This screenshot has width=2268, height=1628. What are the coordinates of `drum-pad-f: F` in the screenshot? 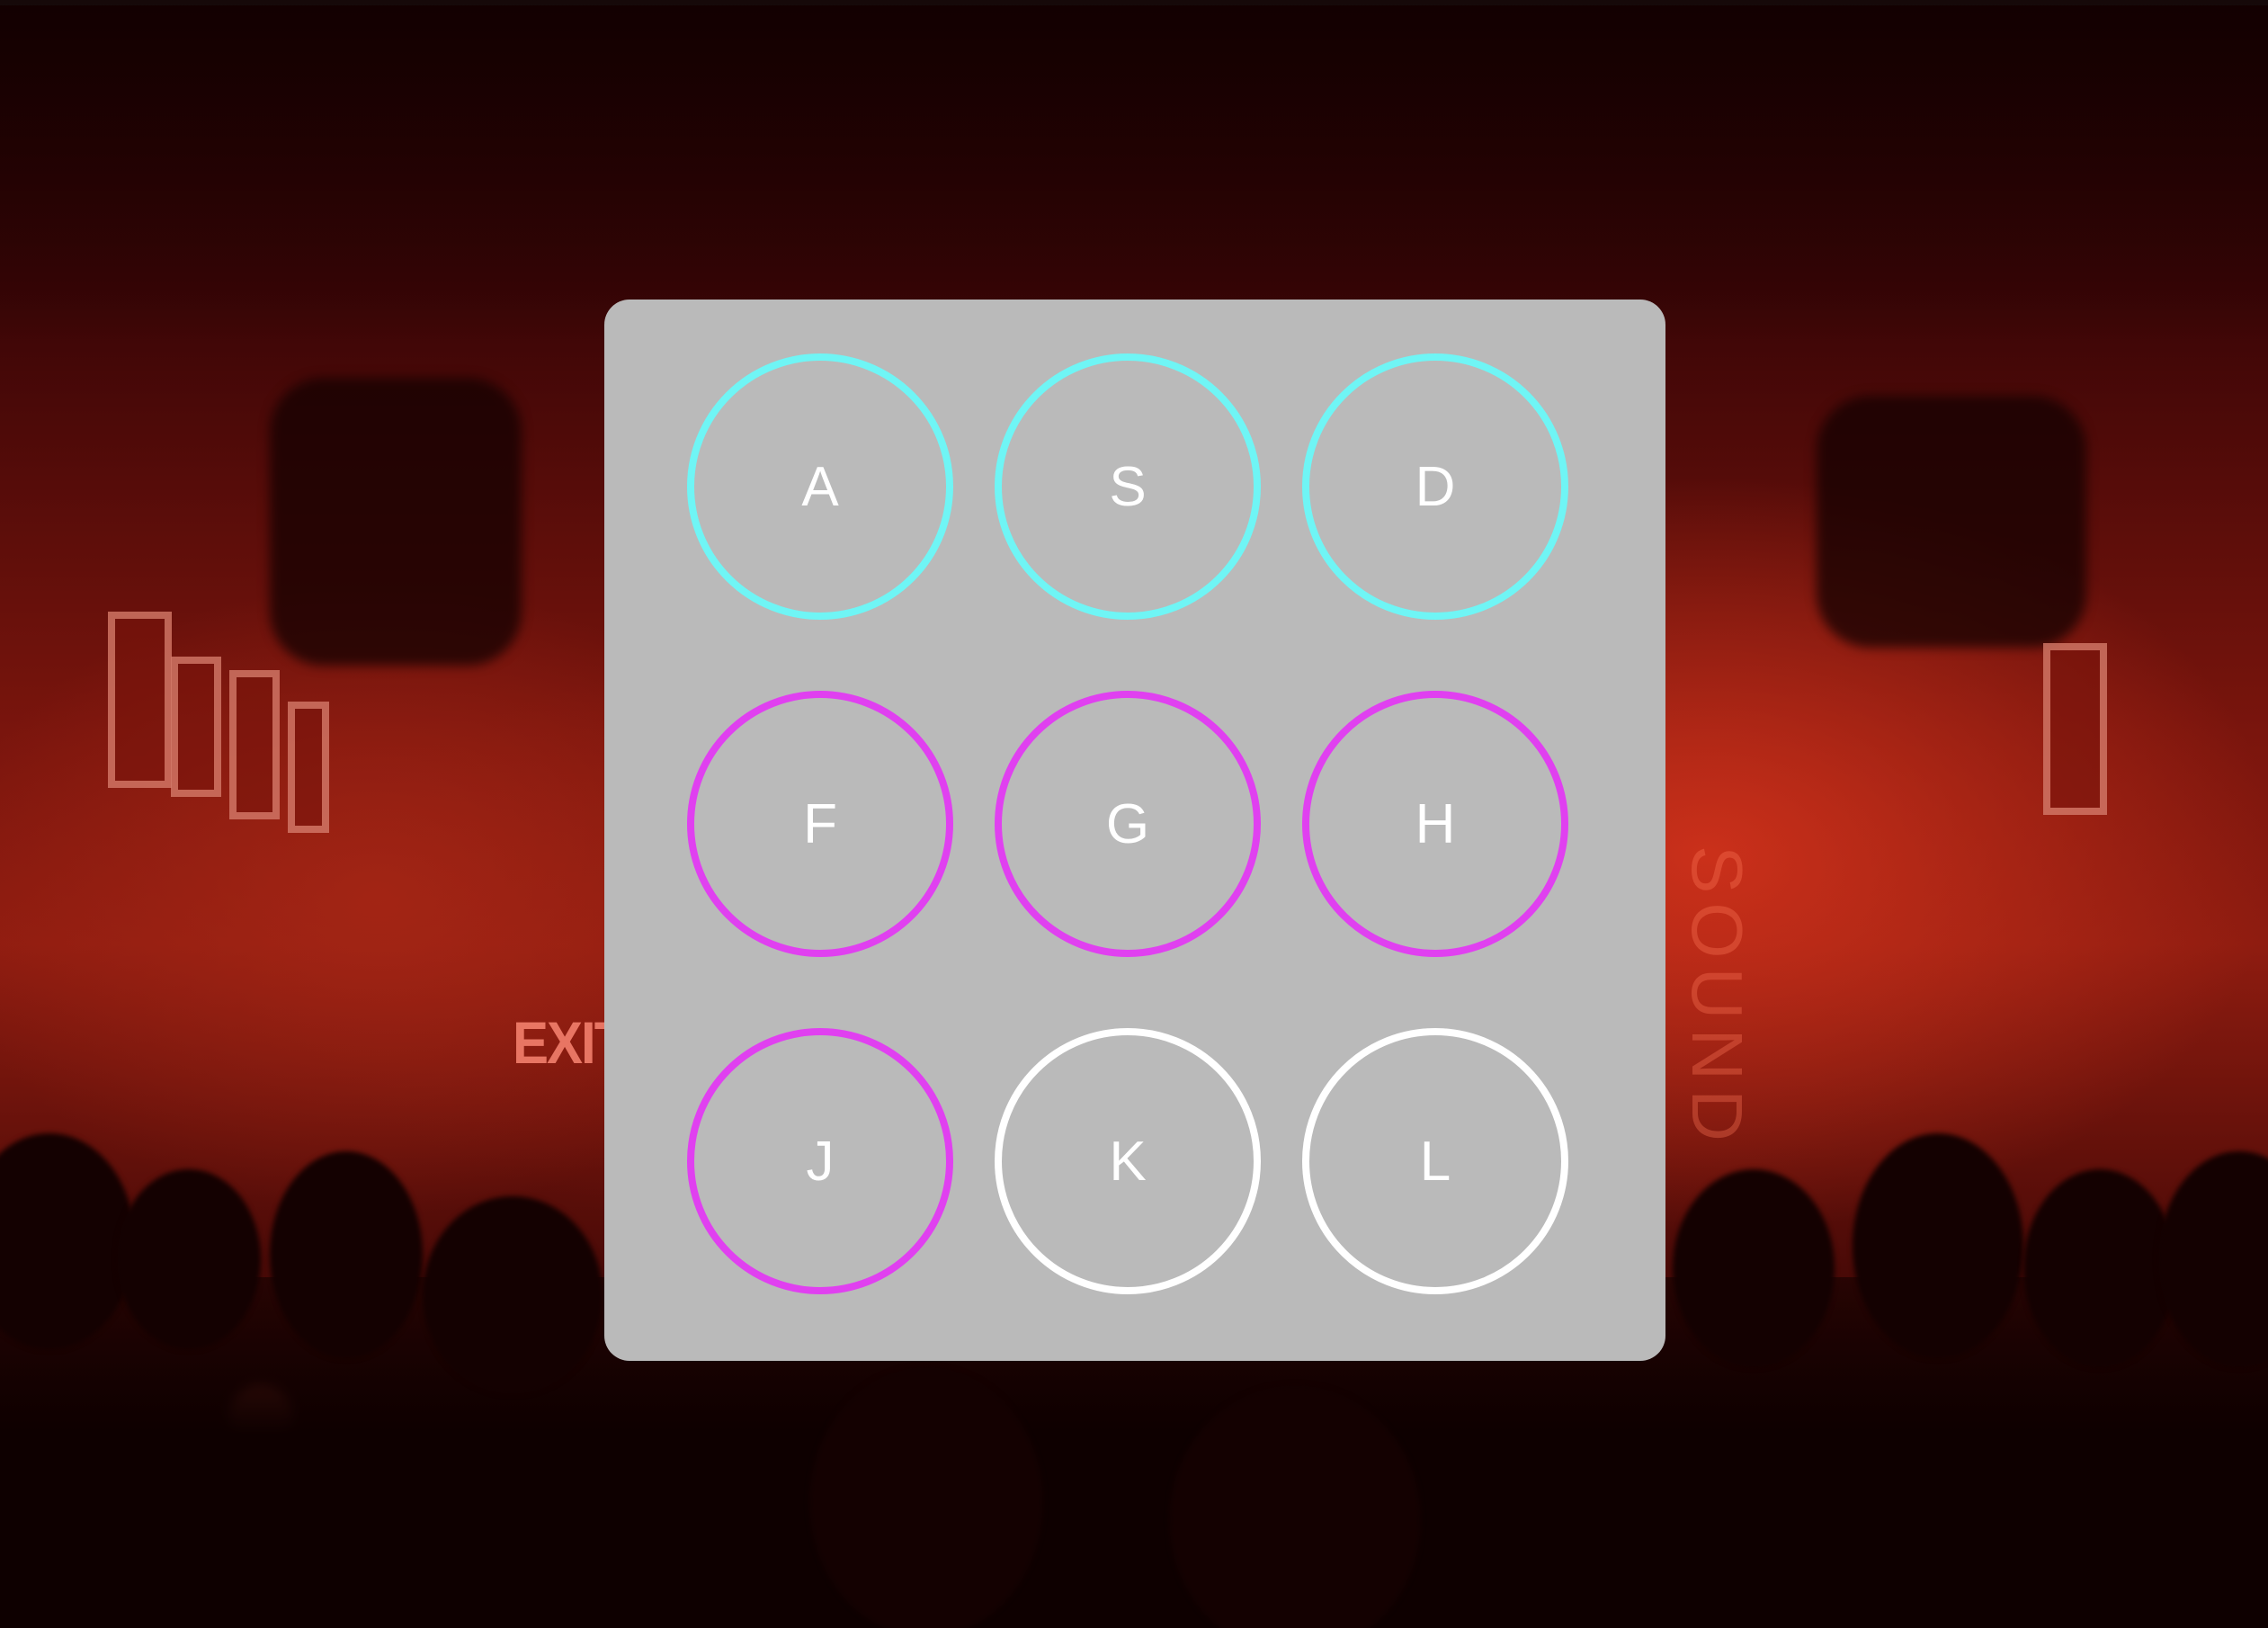 It's located at (820, 824).